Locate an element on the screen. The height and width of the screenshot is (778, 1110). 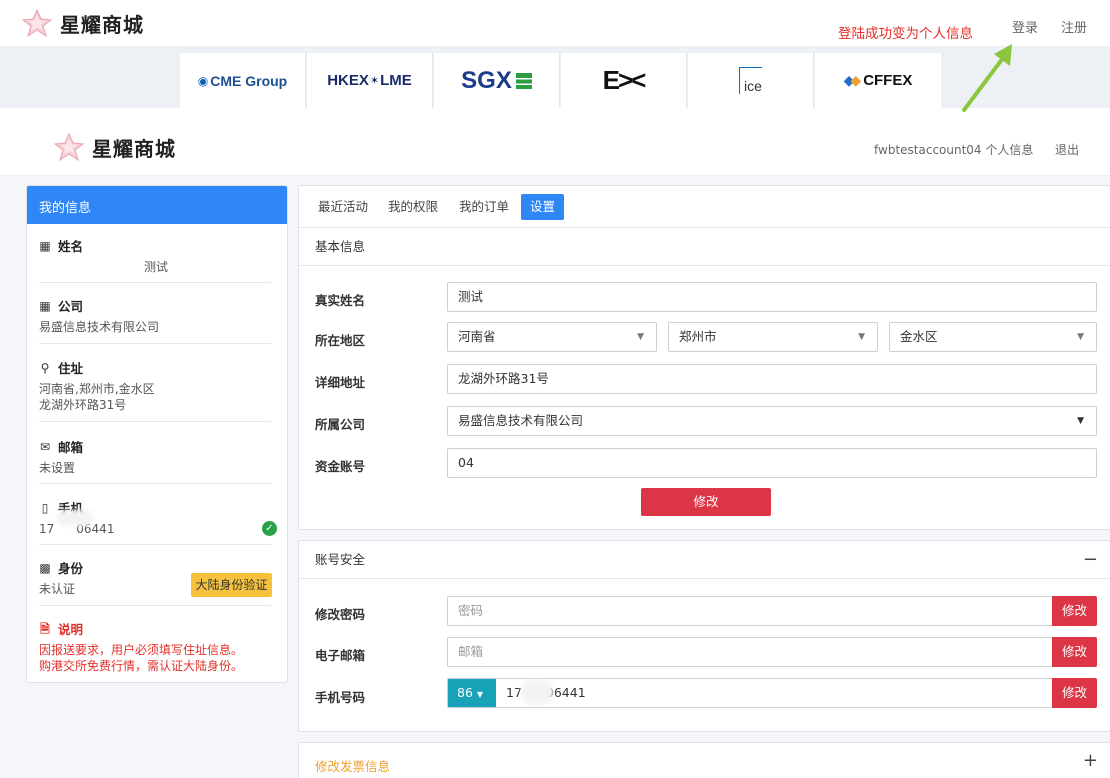
exchange-logo-ice: ice is located at coordinates (751, 80).